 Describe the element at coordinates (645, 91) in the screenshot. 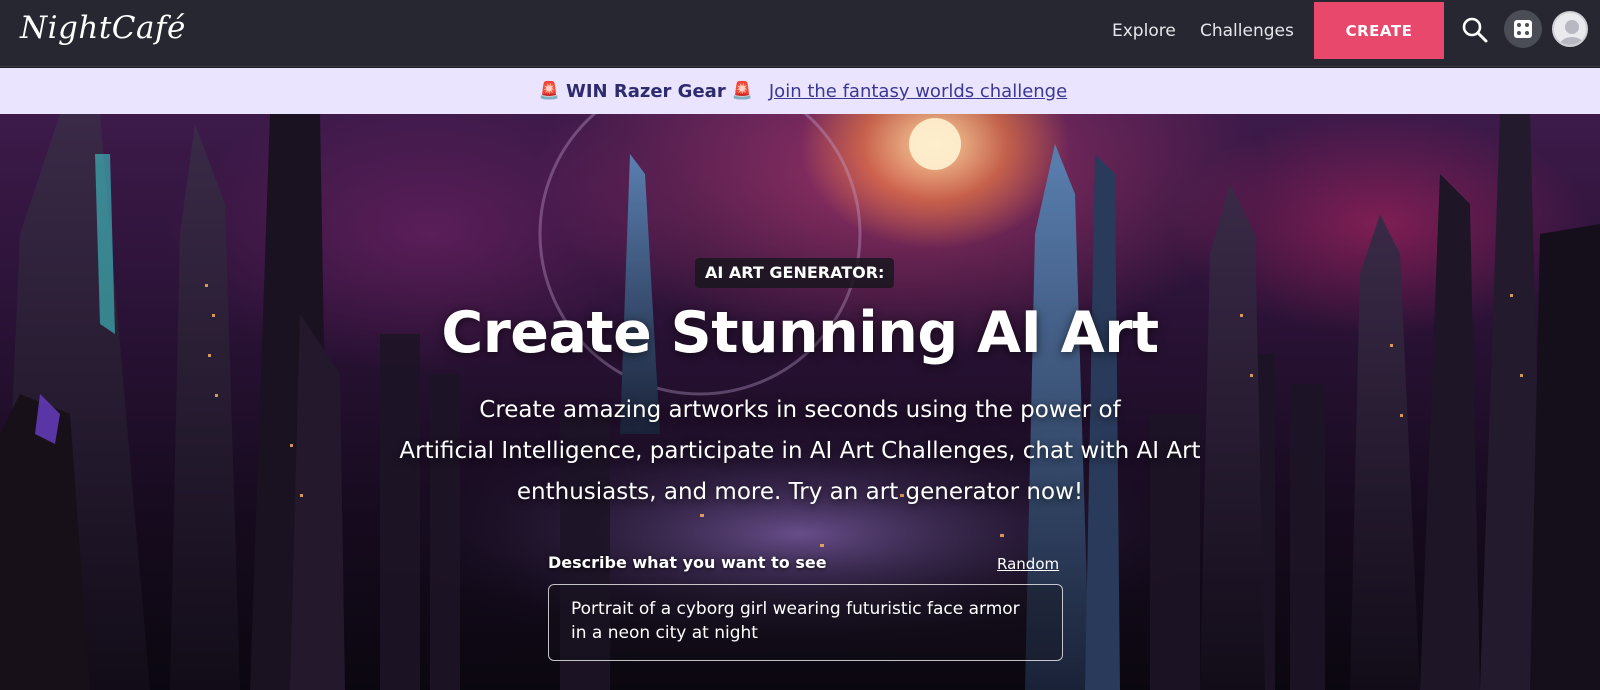

I see `banner-headline: WIN Razer Gear` at that location.